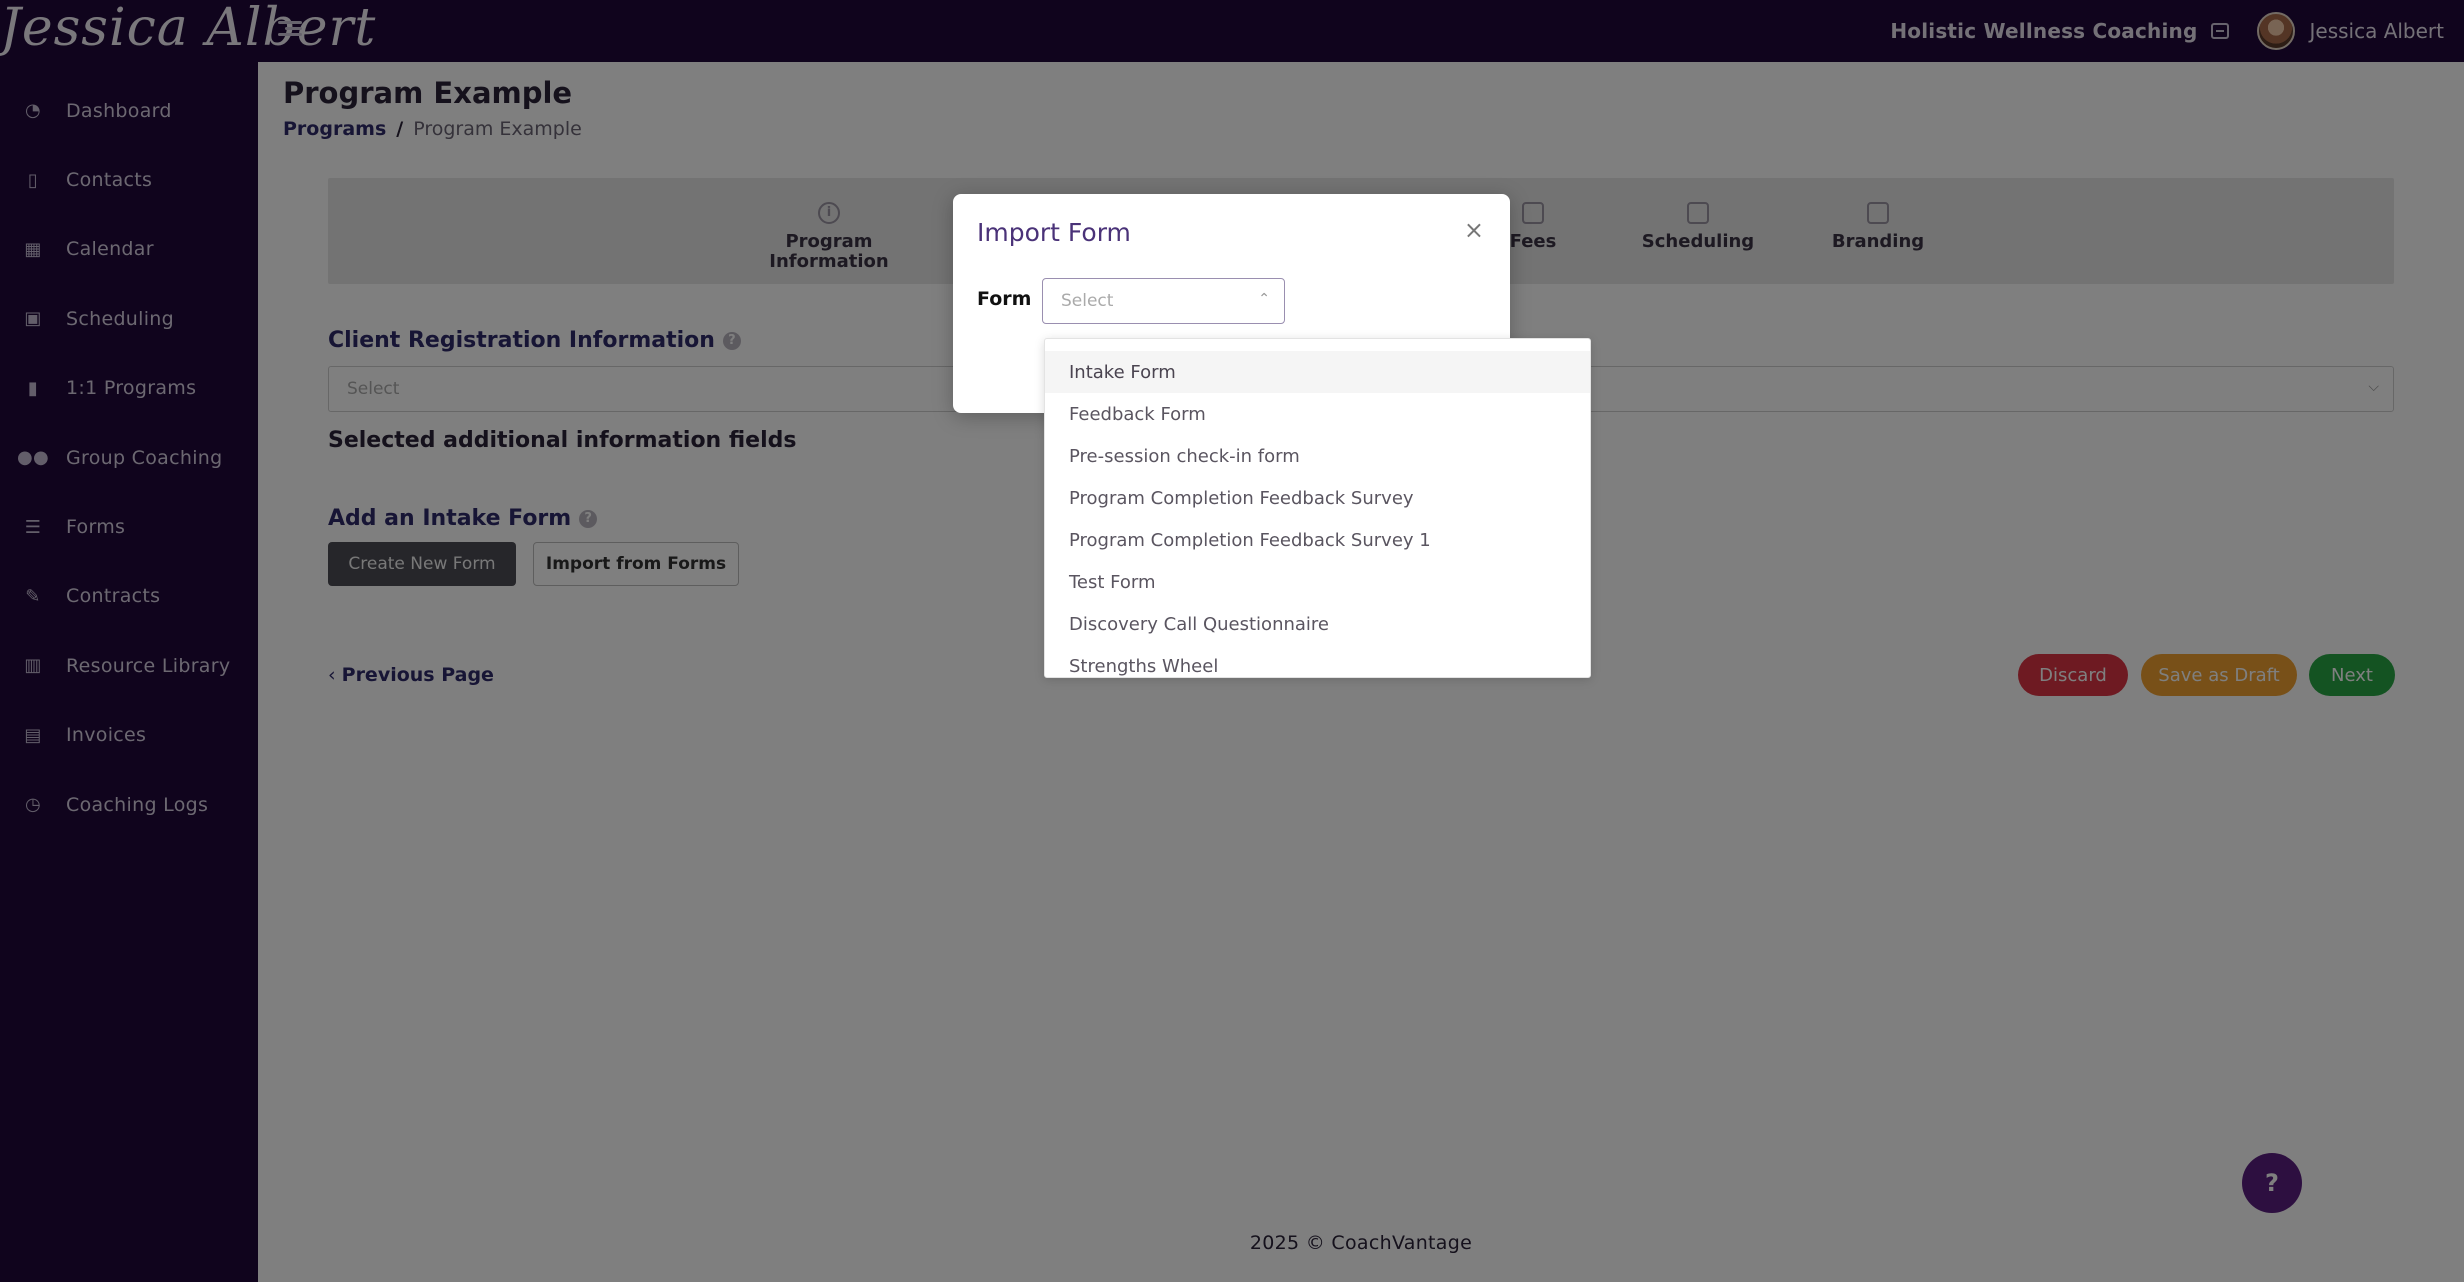  I want to click on modal-title: Import Form, so click(1054, 232).